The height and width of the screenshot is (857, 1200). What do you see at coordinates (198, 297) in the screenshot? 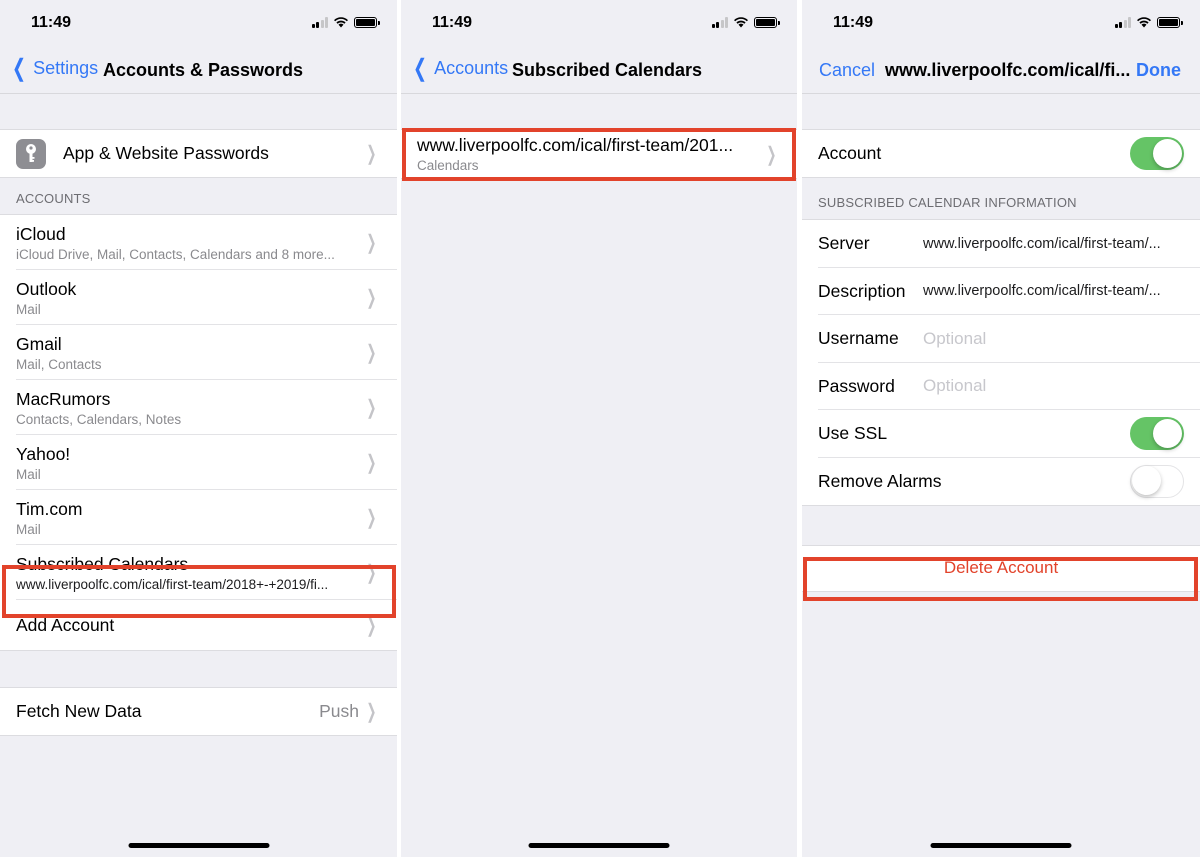
I see `account-row-outlook: Outlook Mail ❯` at bounding box center [198, 297].